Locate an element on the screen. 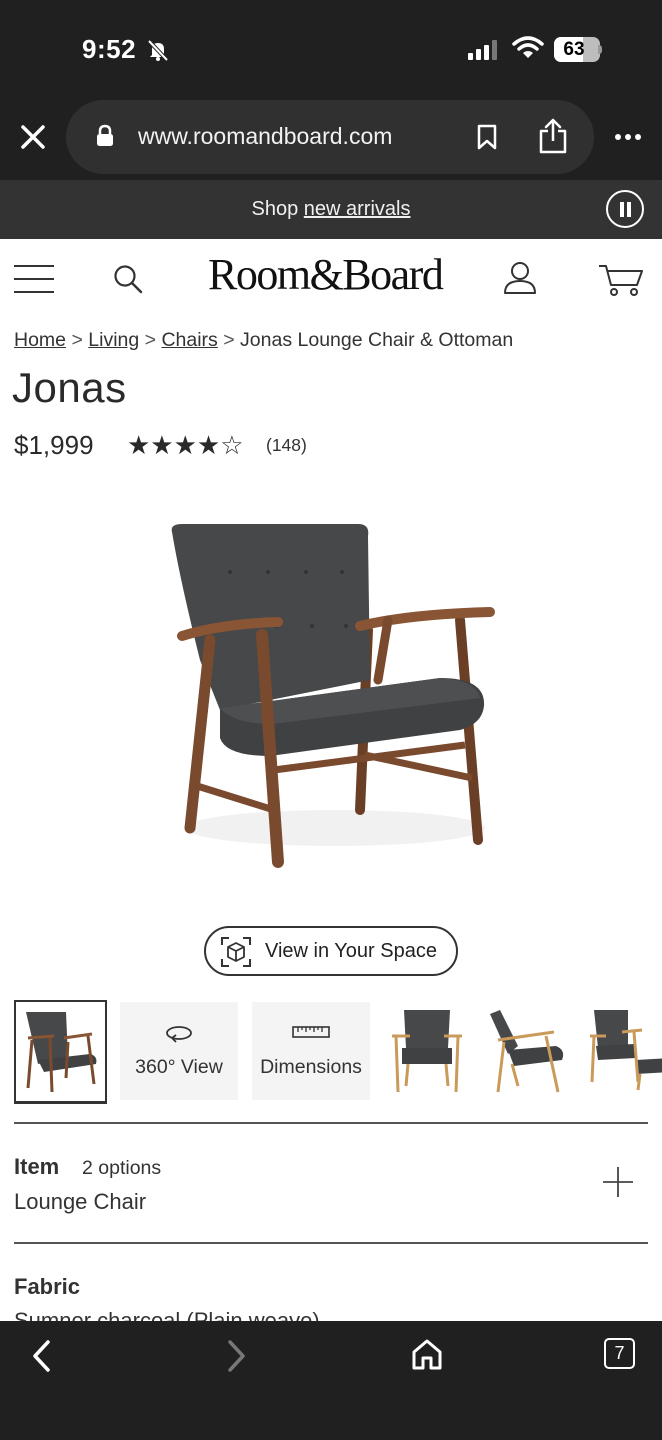  thumbnail-oak-side is located at coordinates (527, 1051).